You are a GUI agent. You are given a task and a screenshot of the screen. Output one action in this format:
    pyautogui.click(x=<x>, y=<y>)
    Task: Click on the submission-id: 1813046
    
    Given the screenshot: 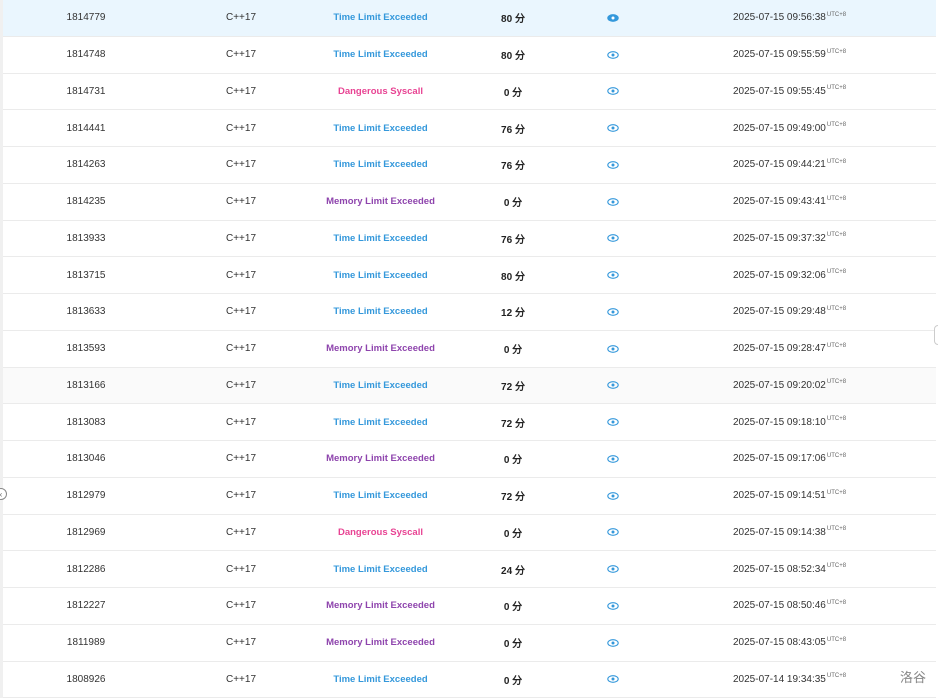 What is the action you would take?
    pyautogui.click(x=86, y=459)
    